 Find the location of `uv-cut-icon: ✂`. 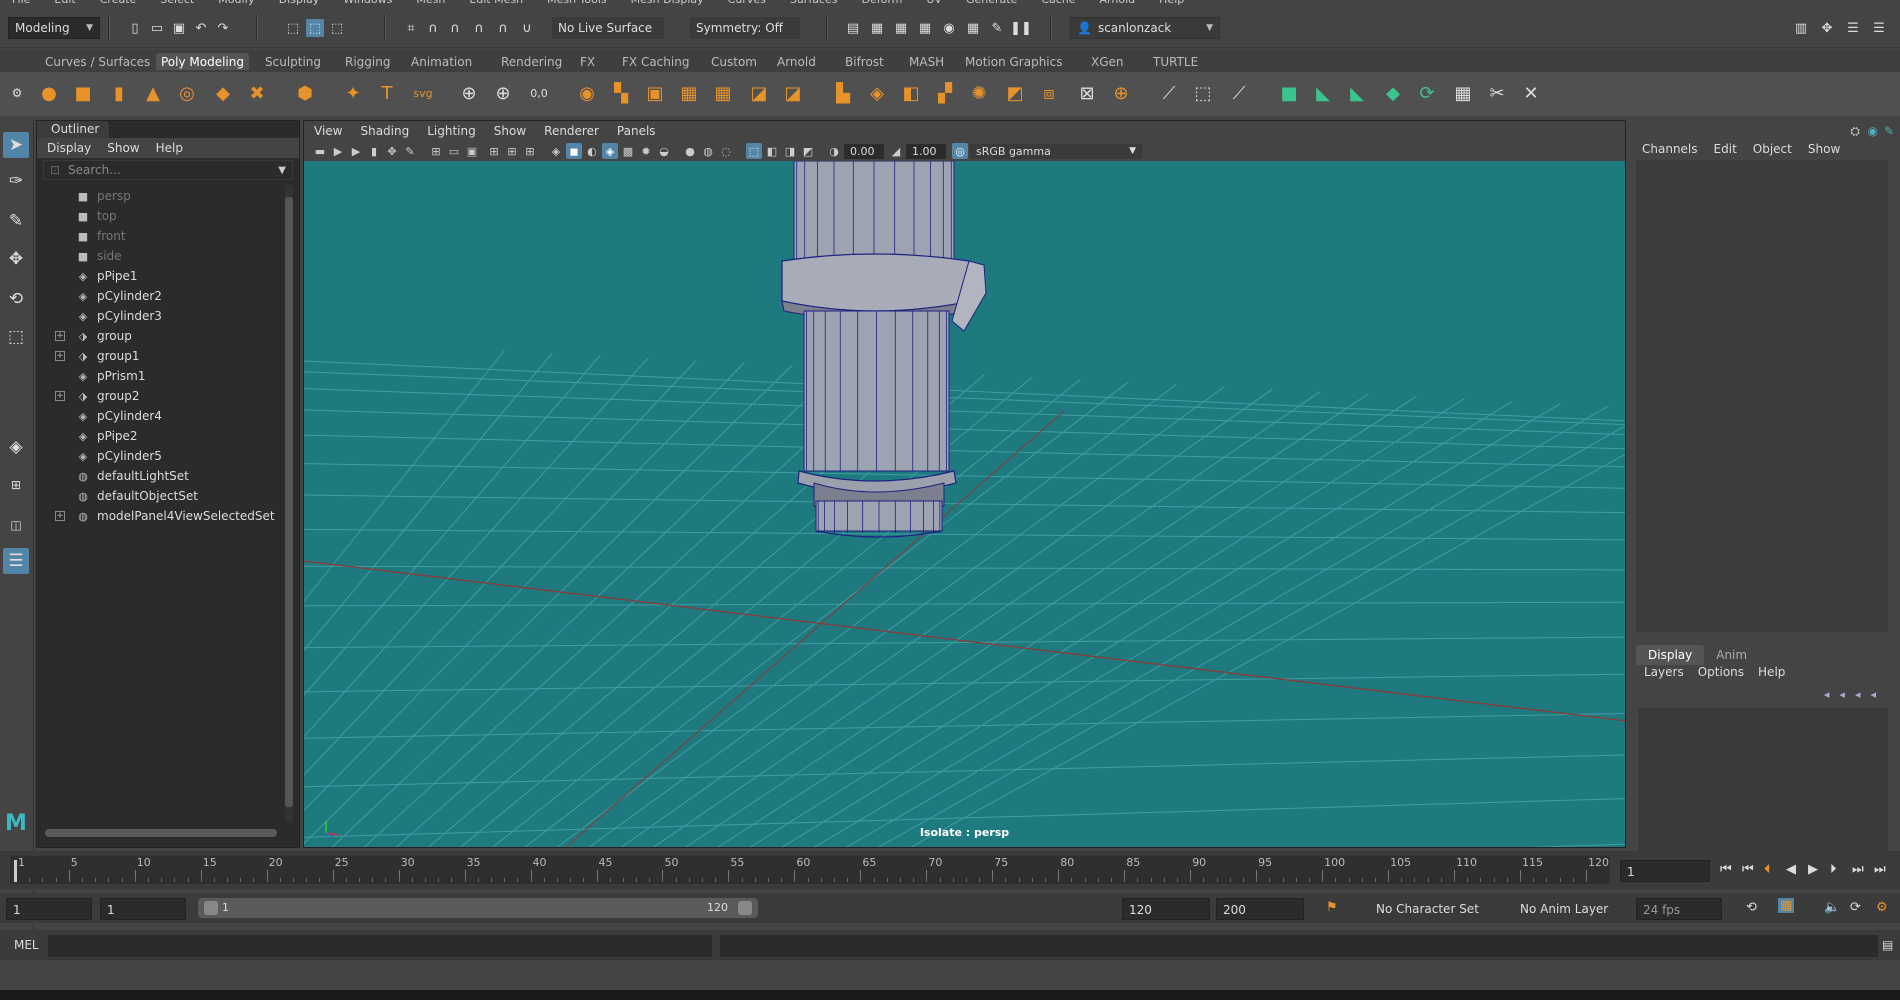

uv-cut-icon: ✂ is located at coordinates (1497, 93).